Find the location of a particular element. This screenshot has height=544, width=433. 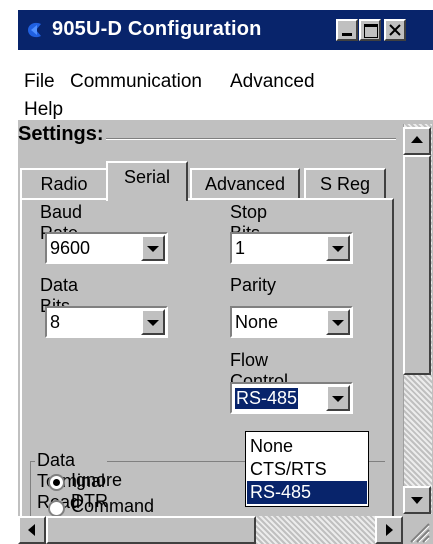

tab-label: Advanced is located at coordinates (245, 184).